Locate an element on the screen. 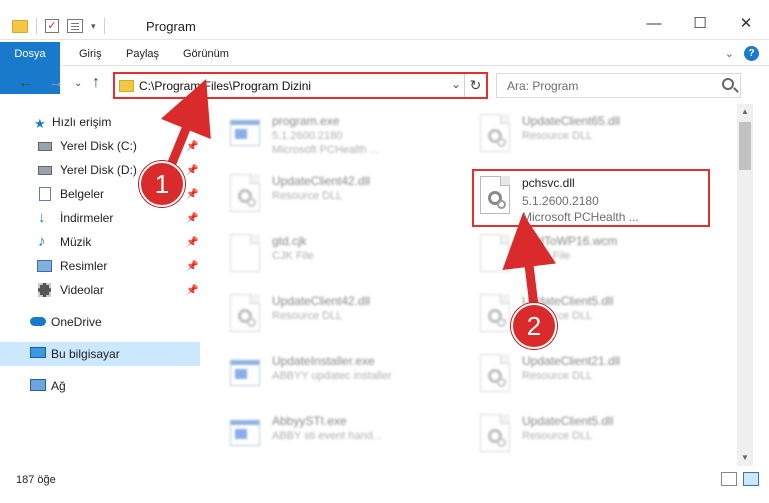  file-item: UpdateClient21.dll Resource DLL is located at coordinates (585, 374).